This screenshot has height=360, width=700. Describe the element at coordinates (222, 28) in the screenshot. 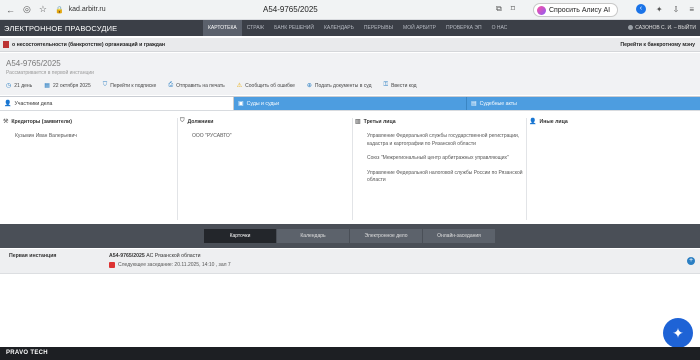

I see `nav-kartoteka: КАРТОТЕКА` at that location.